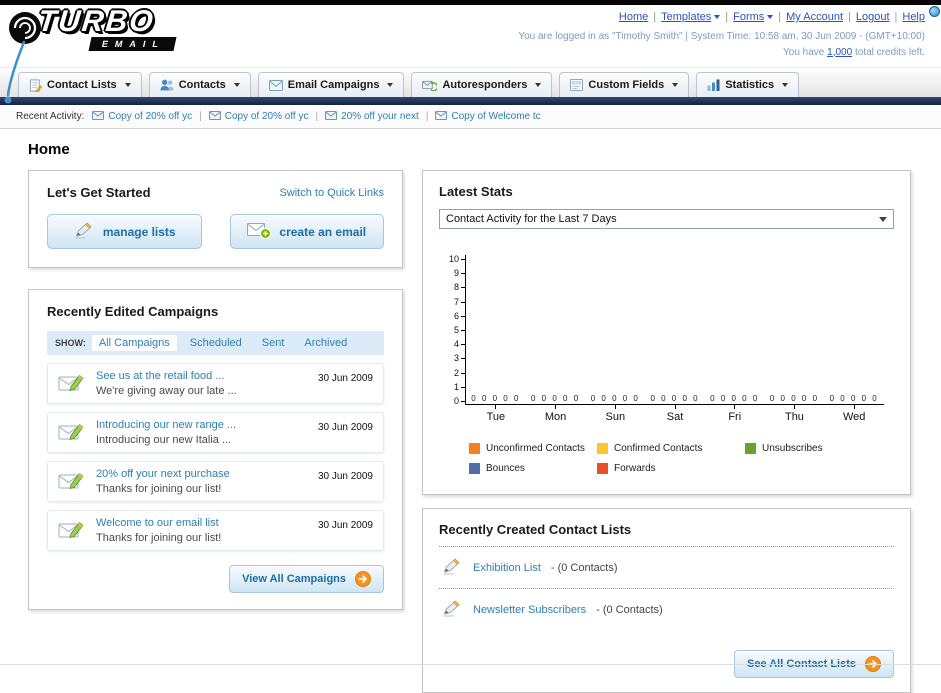  I want to click on nav-tab-label: Custom Fields, so click(626, 85).